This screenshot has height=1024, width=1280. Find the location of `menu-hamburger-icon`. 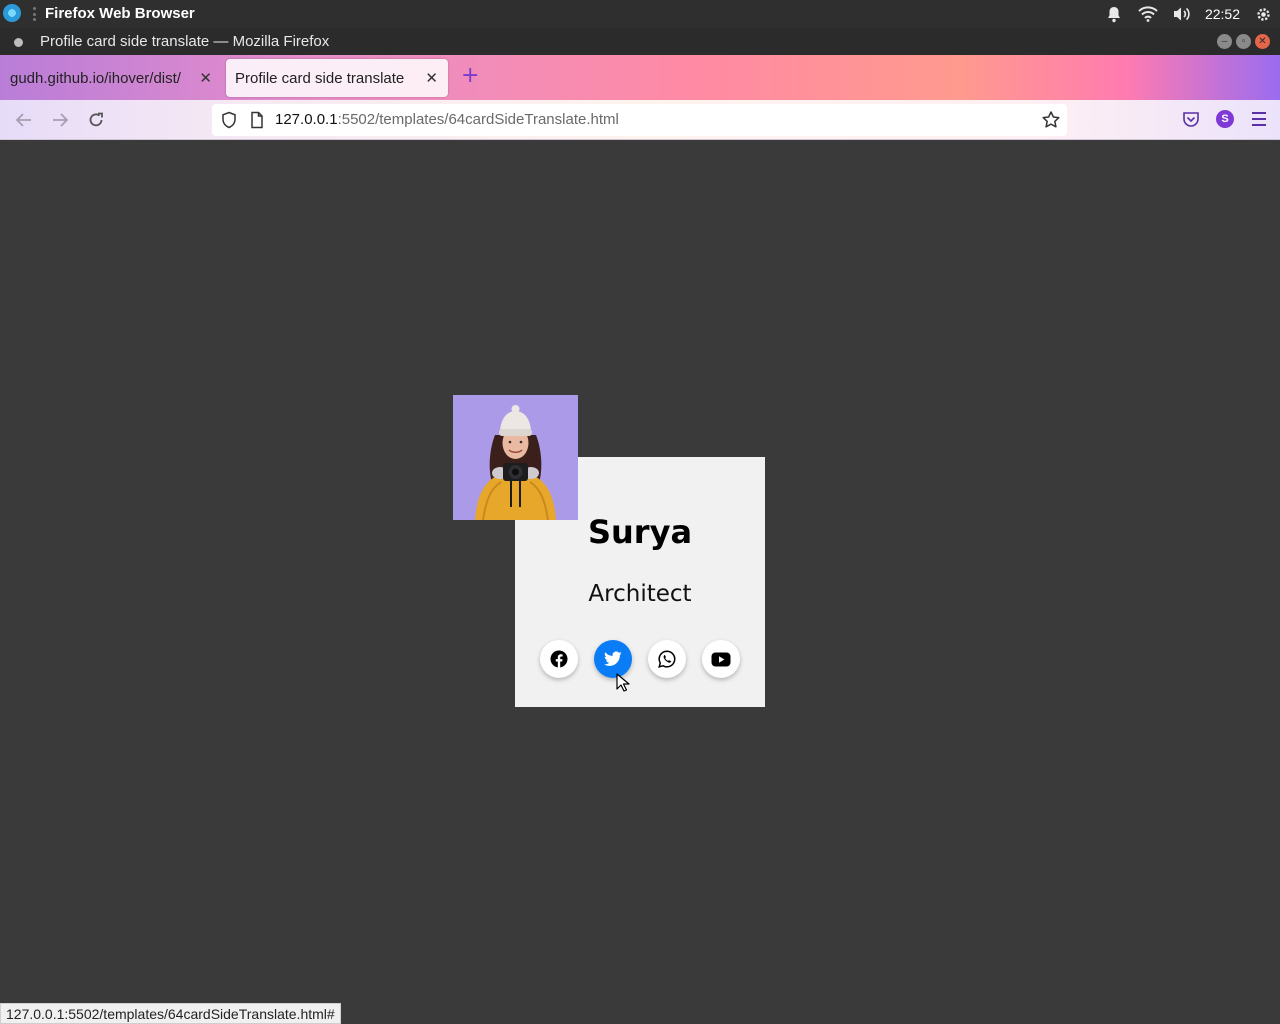

menu-hamburger-icon is located at coordinates (1259, 119).